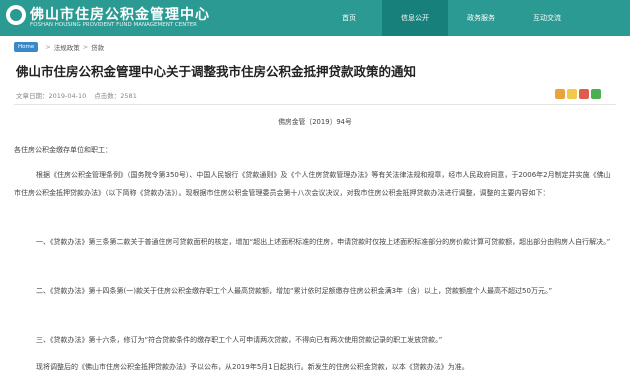  Describe the element at coordinates (415, 18) in the screenshot. I see `nav-item-info-disclosure: 信息公开` at that location.